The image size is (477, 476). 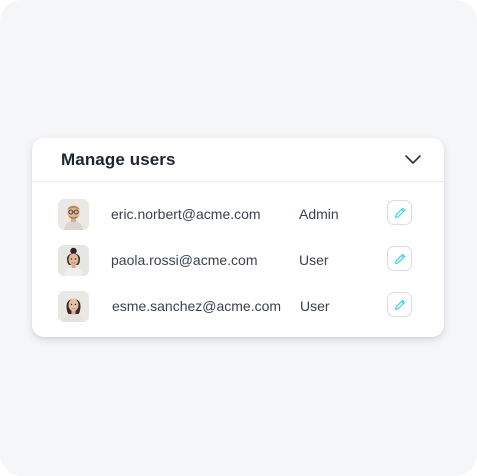 I want to click on user-role: Admin, so click(x=319, y=214).